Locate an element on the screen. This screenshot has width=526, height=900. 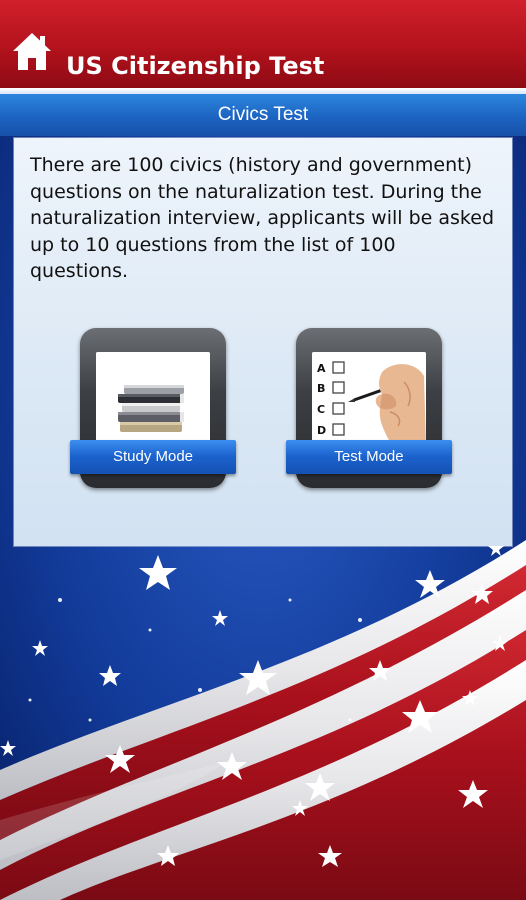
checklist-letter: D is located at coordinates (321, 430).